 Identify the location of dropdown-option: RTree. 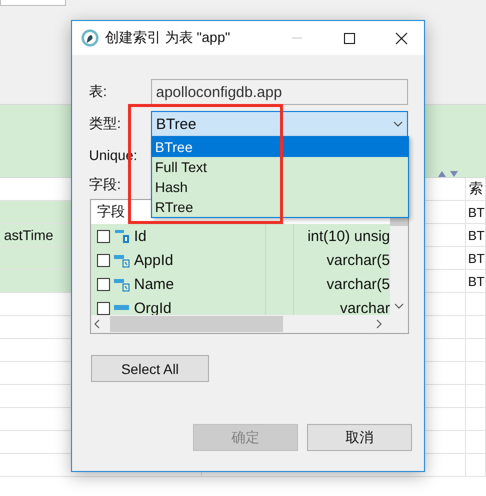
(280, 207).